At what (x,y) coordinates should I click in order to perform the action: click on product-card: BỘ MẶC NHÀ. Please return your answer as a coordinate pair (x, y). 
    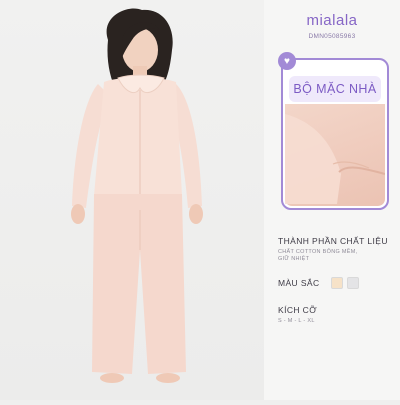
    Looking at the image, I should click on (335, 134).